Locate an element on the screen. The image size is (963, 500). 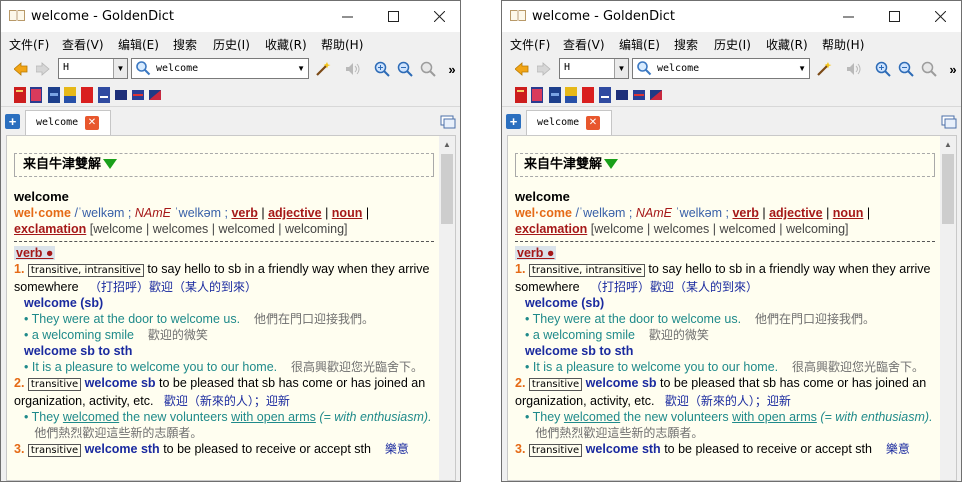
example: • a welcoming smile is located at coordinates (580, 335).